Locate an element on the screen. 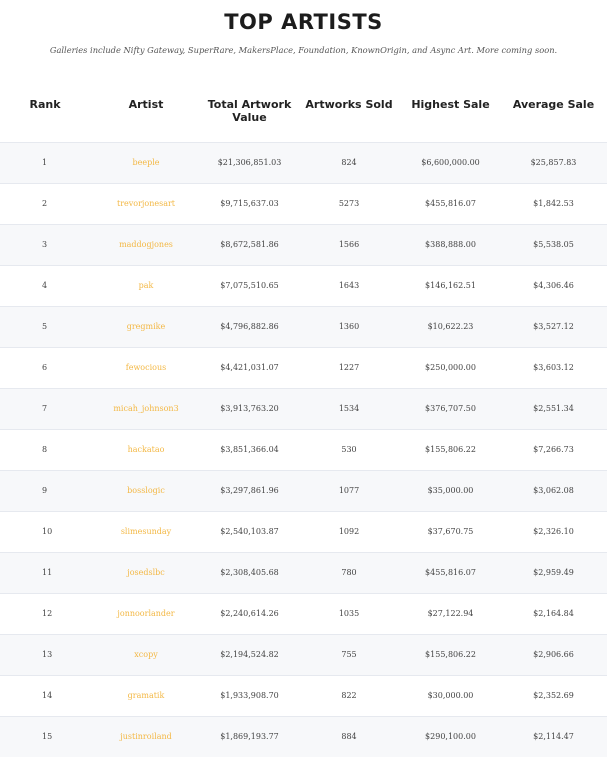 This screenshot has width=607, height=764. artworks-sold-cell: 780 is located at coordinates (349, 572).